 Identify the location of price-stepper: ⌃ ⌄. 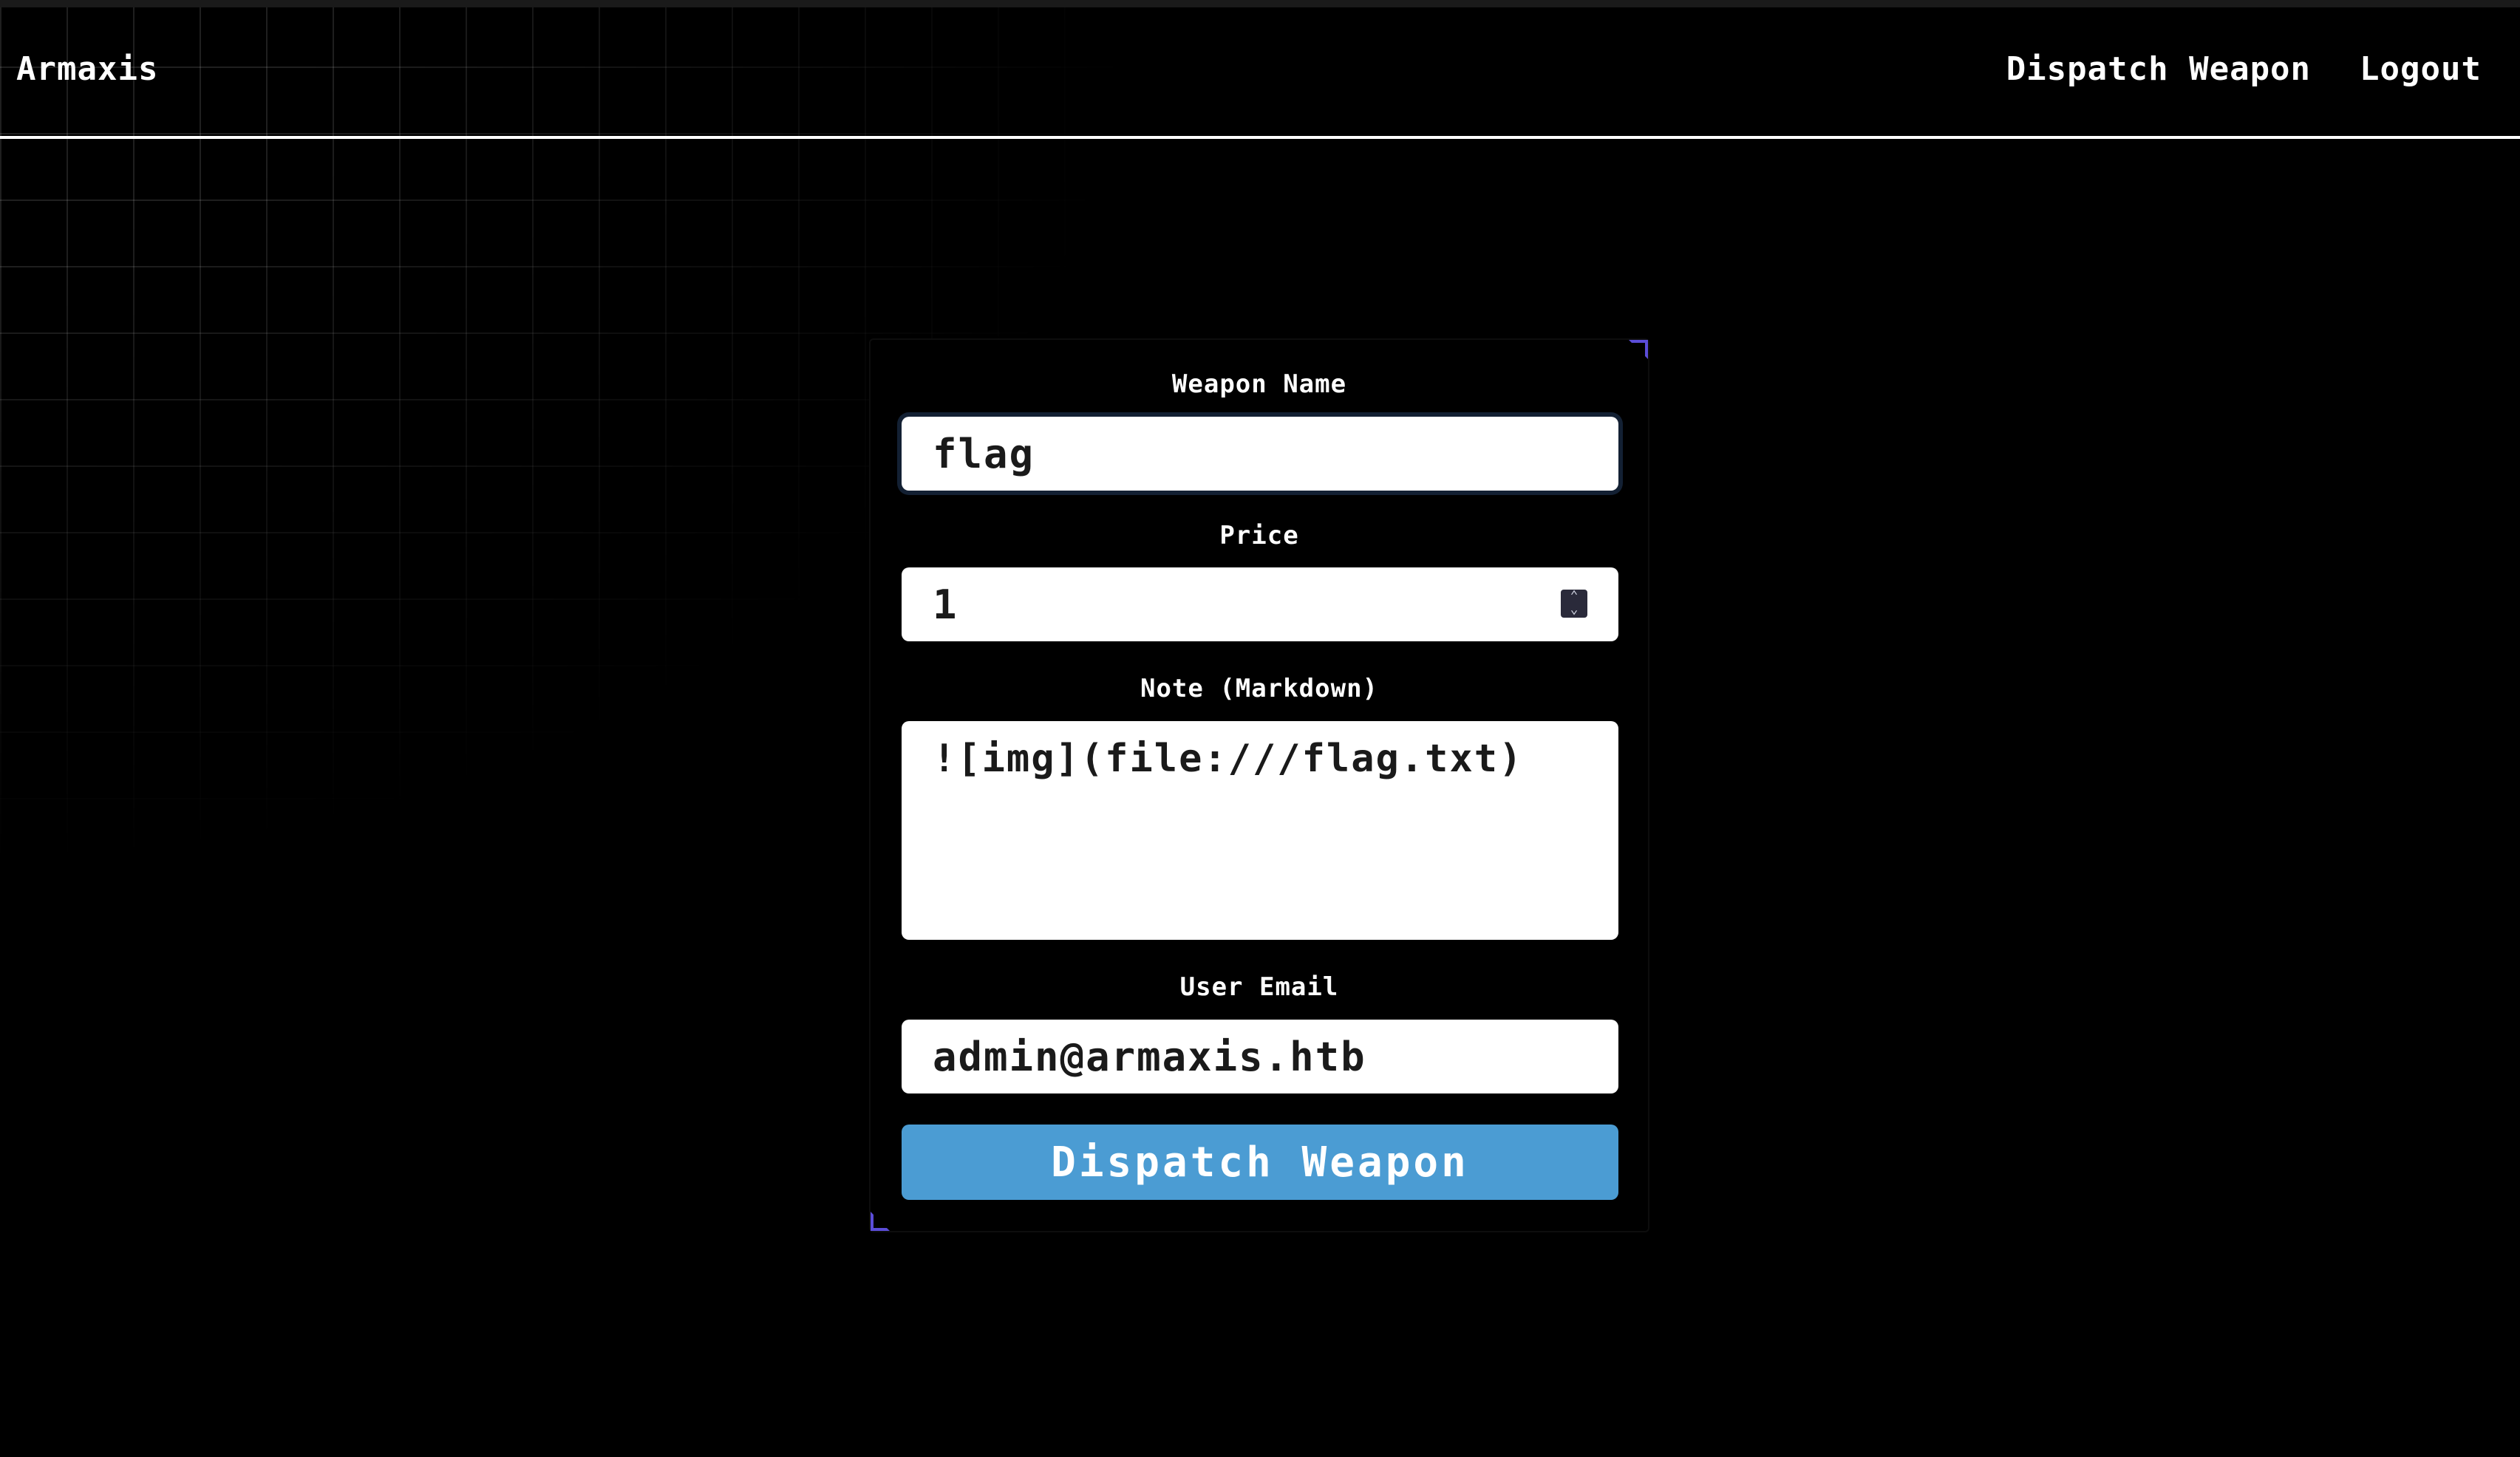
(1574, 604).